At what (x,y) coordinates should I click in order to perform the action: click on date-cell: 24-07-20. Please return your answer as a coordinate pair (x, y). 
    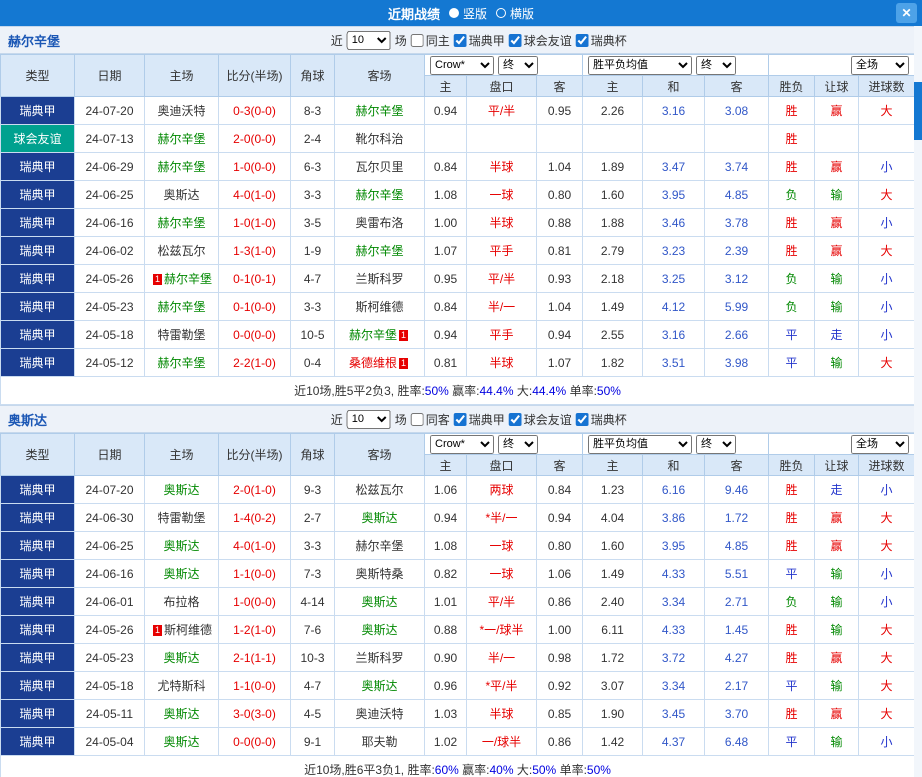
    Looking at the image, I should click on (109, 110).